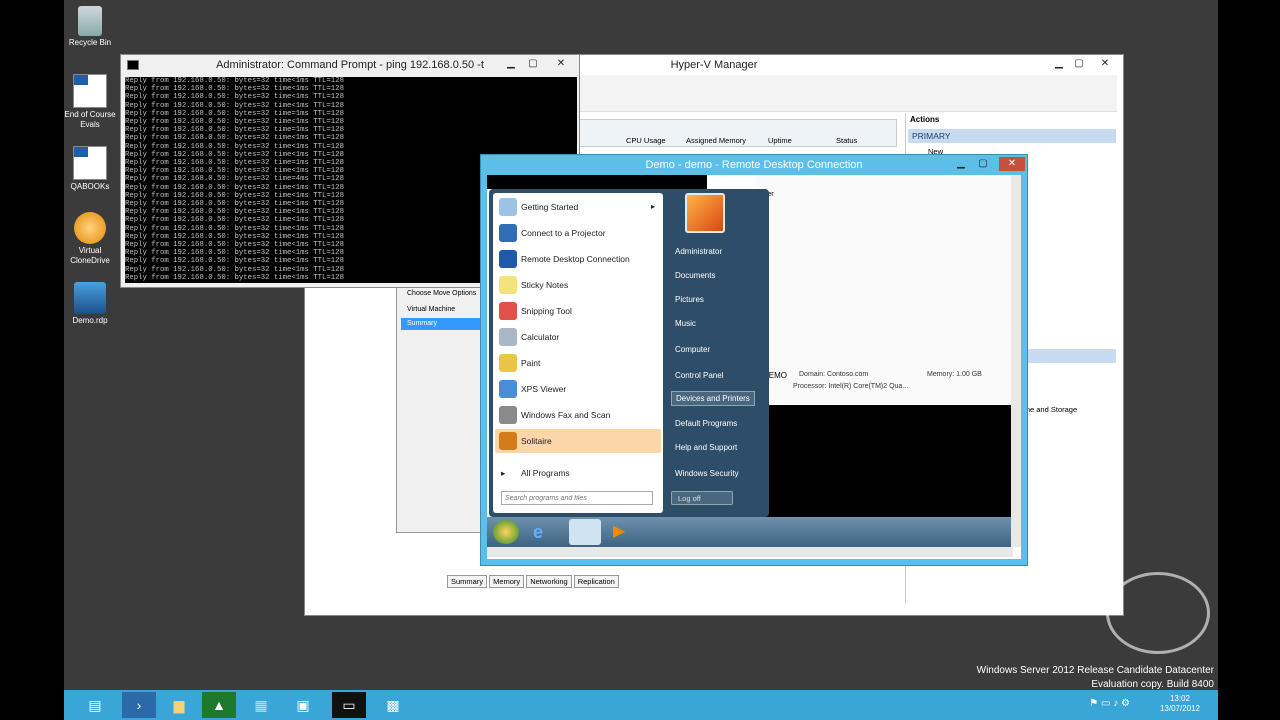  Describe the element at coordinates (780, 140) in the screenshot. I see `column-uptime: Uptime` at that location.